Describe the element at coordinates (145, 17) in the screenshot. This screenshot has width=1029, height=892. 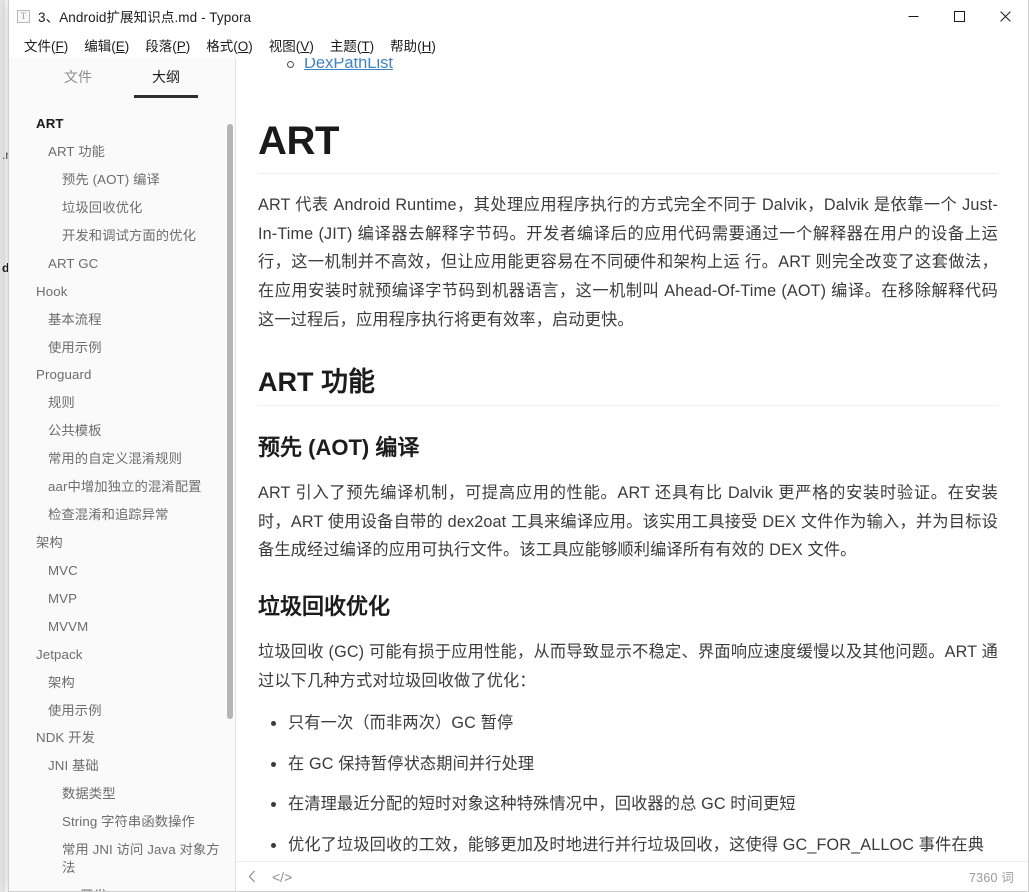
I see `window-title: 3、Android扩展知识点.md - Typora` at that location.